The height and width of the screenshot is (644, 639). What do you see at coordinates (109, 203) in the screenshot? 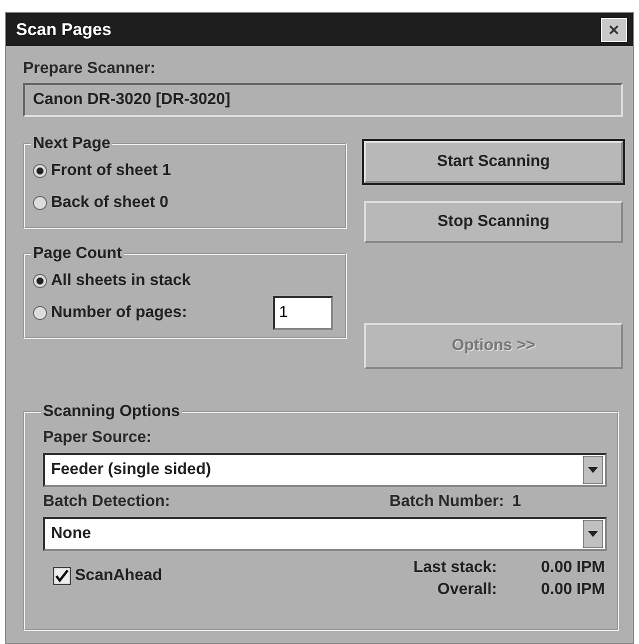
I see `radio-label: Back of sheet 0` at bounding box center [109, 203].